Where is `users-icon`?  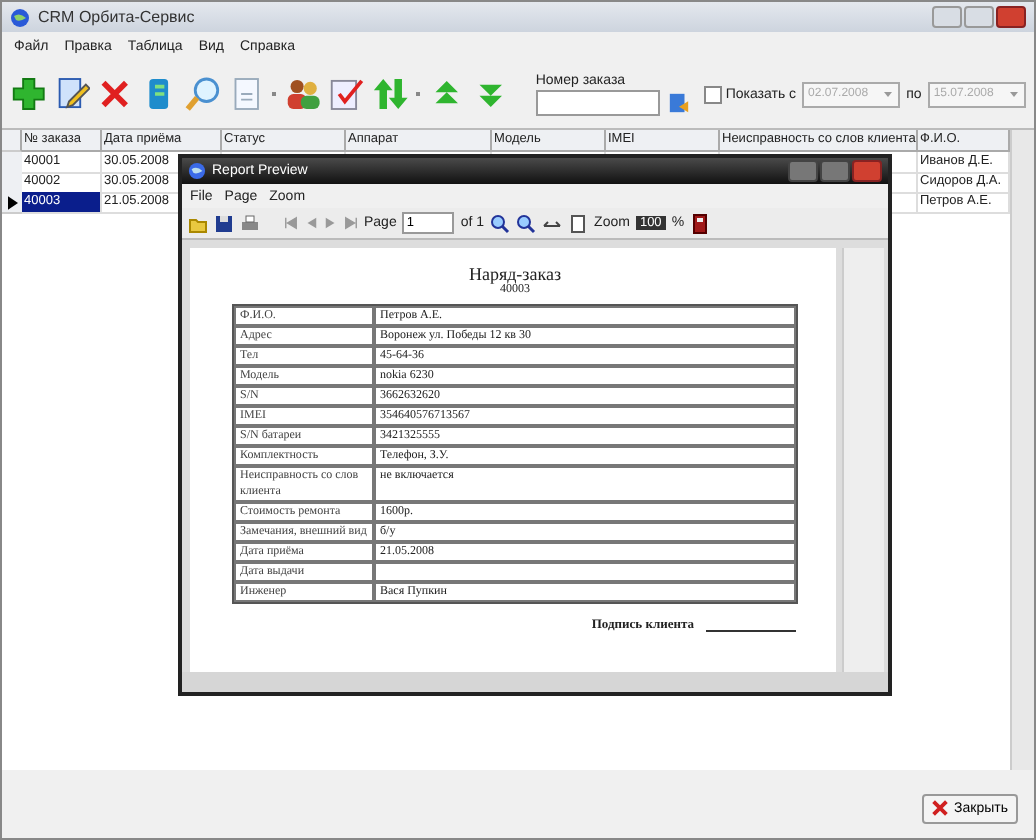
users-icon is located at coordinates (303, 94).